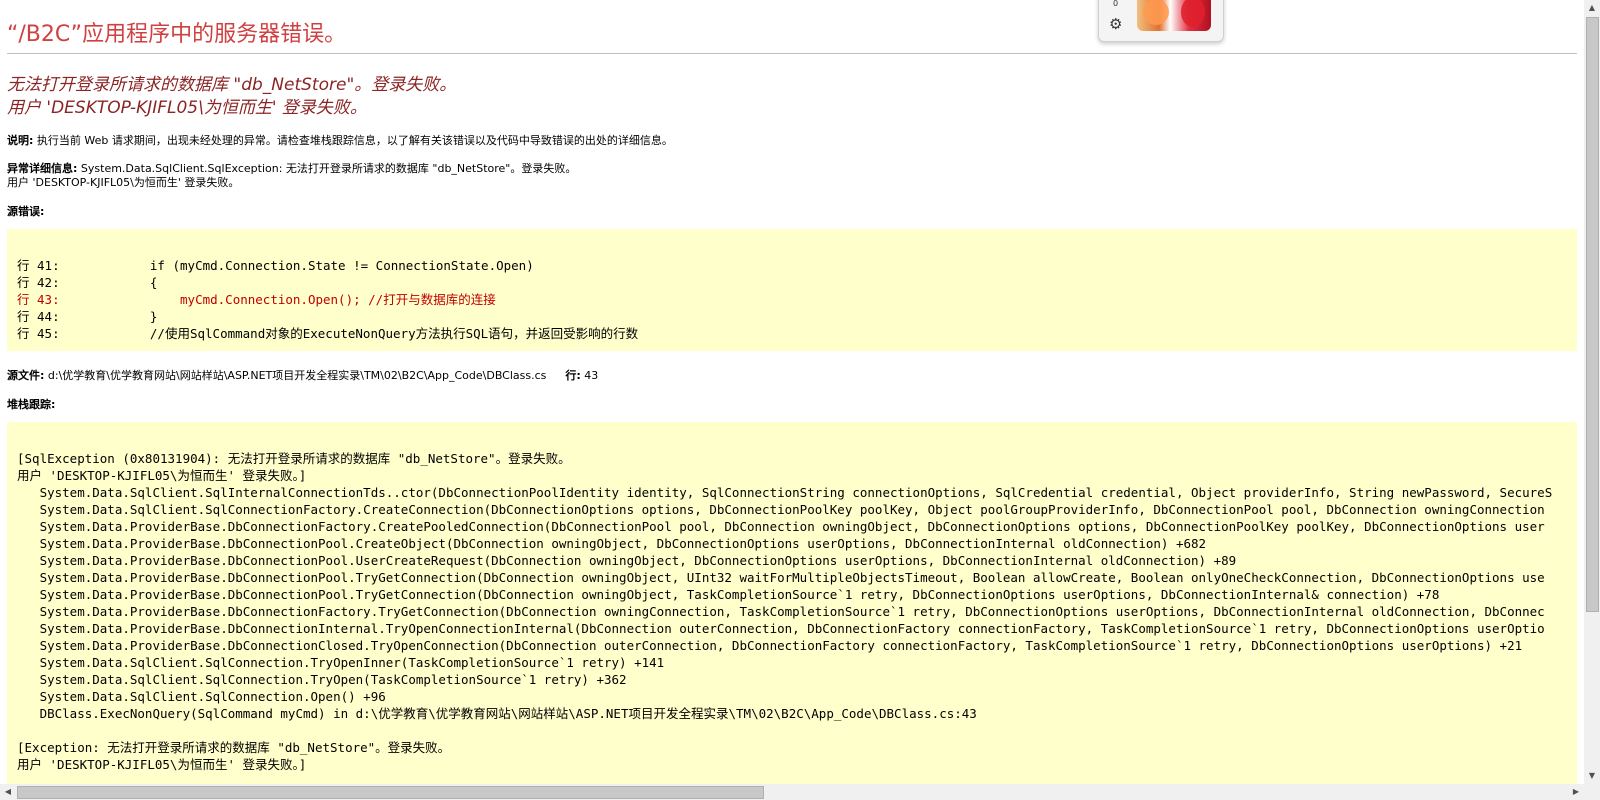 The height and width of the screenshot is (800, 1600). Describe the element at coordinates (390, 792) in the screenshot. I see `horizontal-scroll-thumb` at that location.